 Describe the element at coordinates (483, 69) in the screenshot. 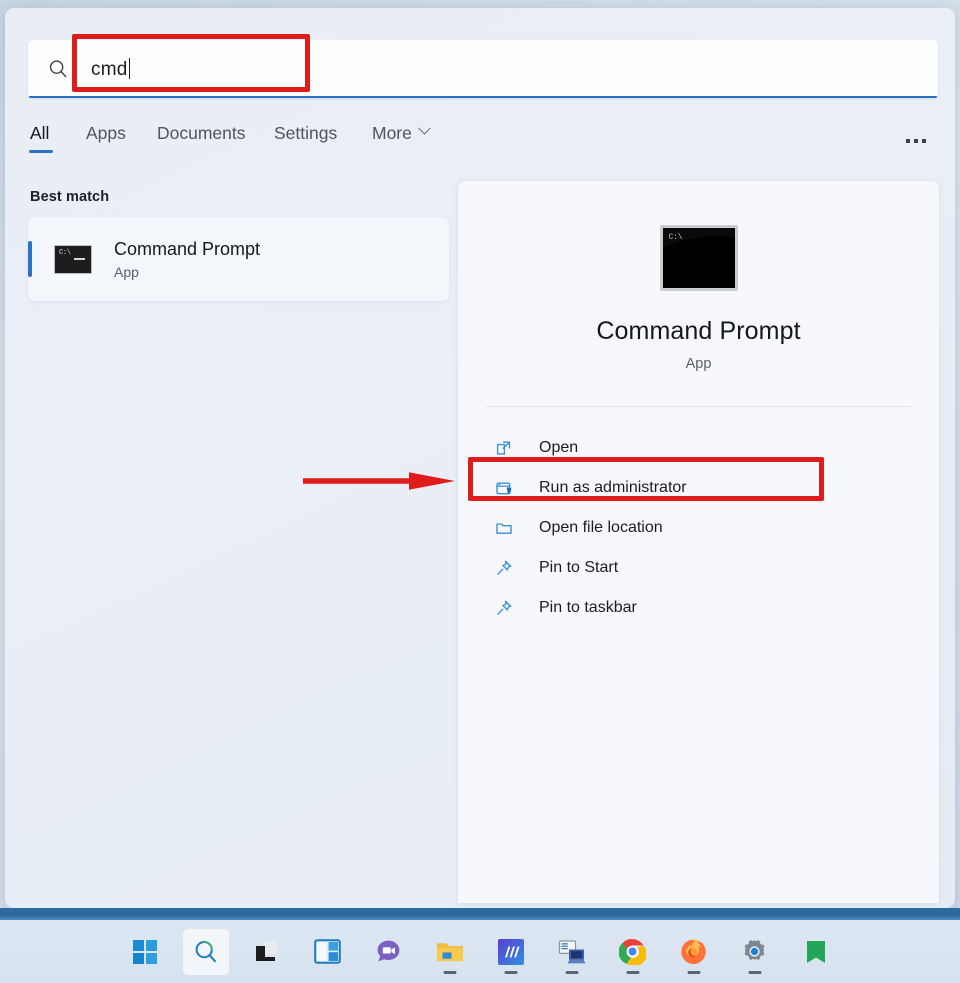

I see `search-input: cmd` at that location.